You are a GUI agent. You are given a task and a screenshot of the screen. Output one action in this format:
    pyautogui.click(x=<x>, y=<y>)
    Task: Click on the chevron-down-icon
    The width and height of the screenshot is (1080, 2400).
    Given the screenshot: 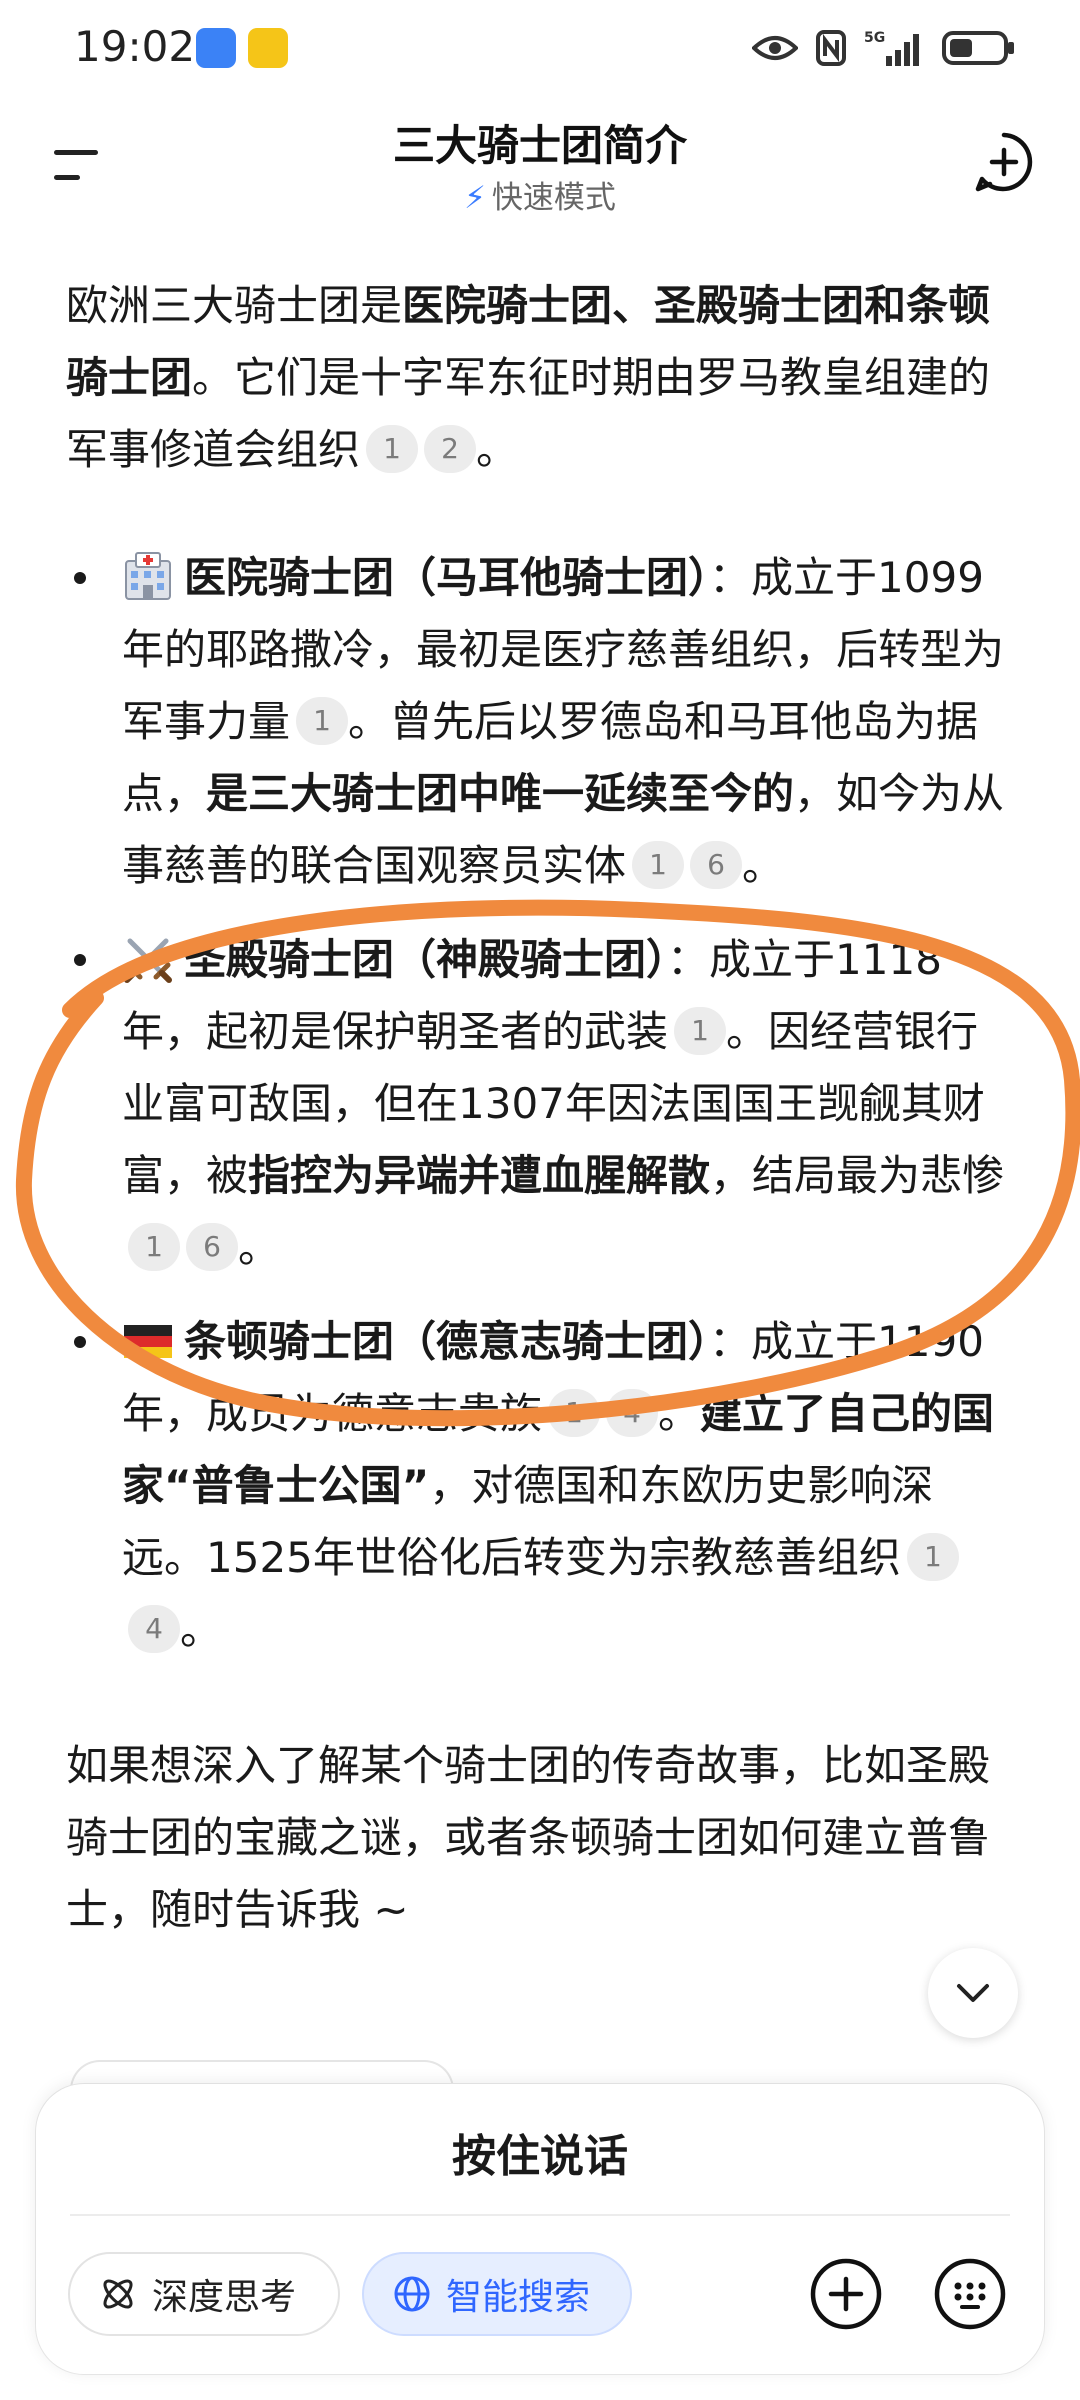 What is the action you would take?
    pyautogui.click(x=973, y=1993)
    